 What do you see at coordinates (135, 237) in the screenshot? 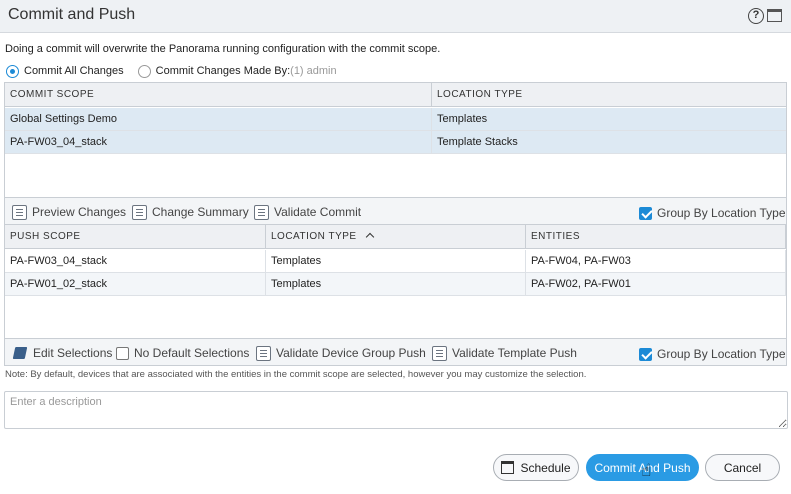
I see `col-header-push-scope: PUSH SCOPE` at bounding box center [135, 237].